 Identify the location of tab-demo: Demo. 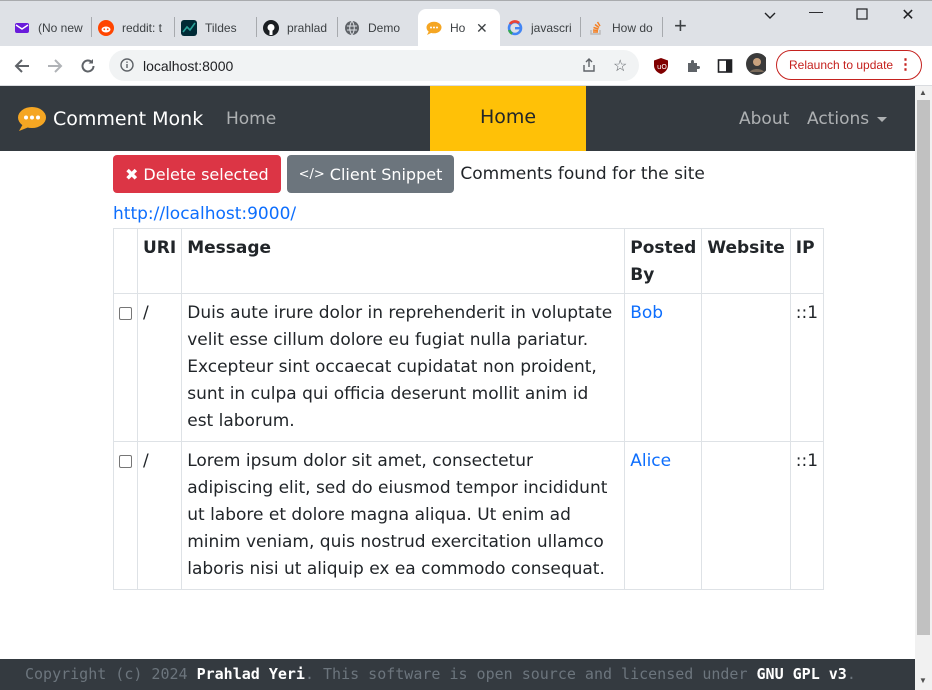
(379, 28).